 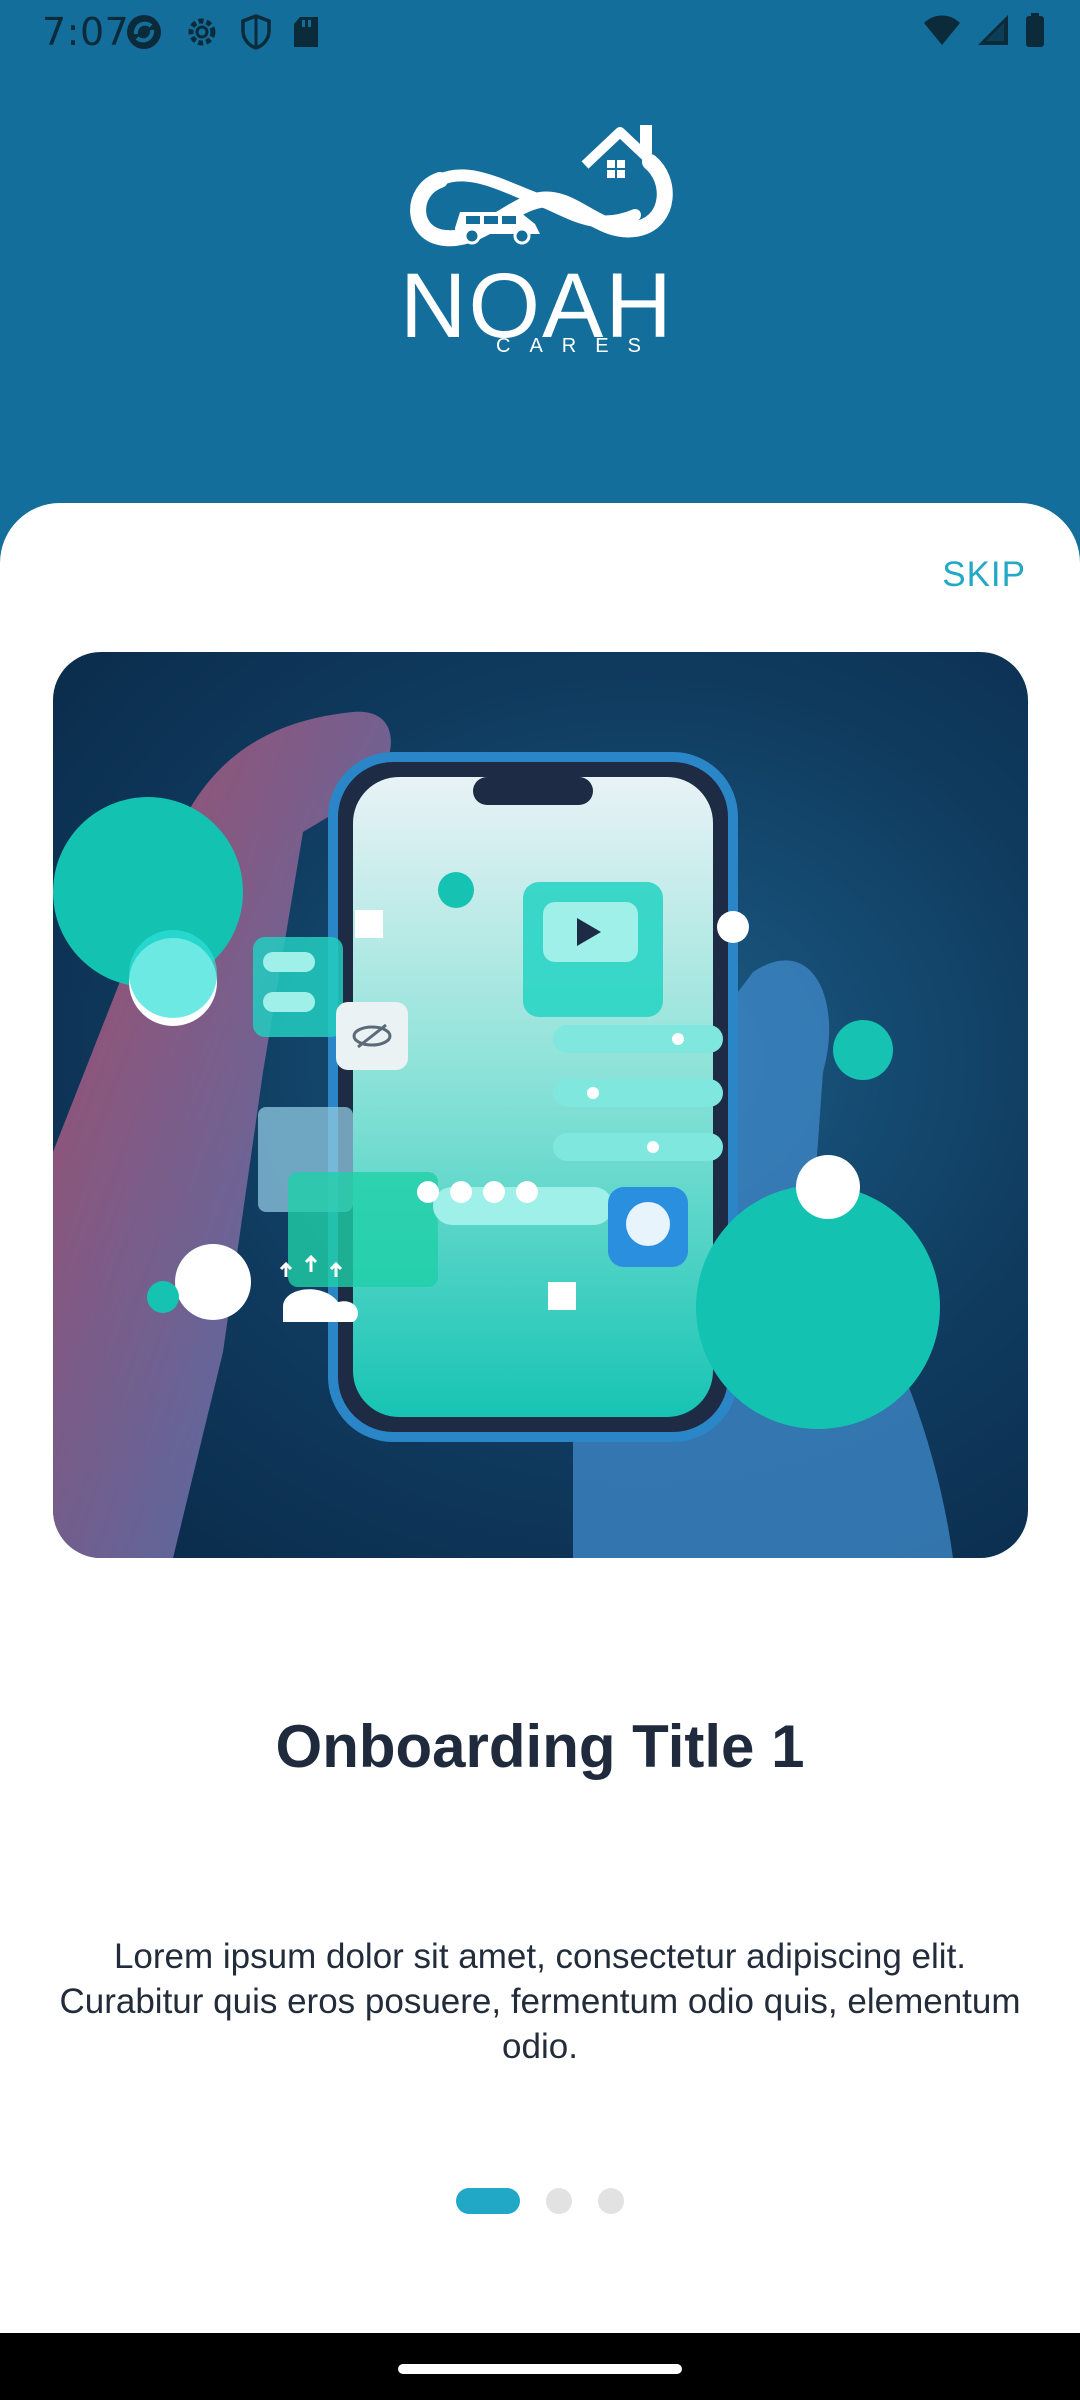 What do you see at coordinates (1035, 30) in the screenshot?
I see `battery-icon` at bounding box center [1035, 30].